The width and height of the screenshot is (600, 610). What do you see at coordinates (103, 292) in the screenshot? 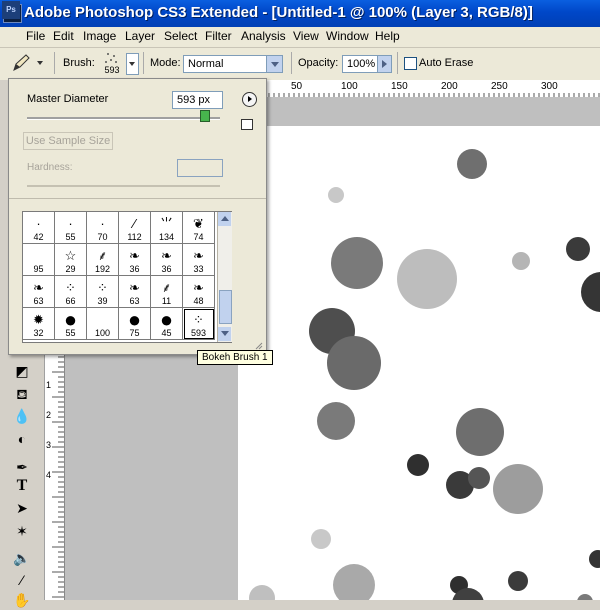
I see `brush-preset-scatter: ⁘ 39` at bounding box center [103, 292].